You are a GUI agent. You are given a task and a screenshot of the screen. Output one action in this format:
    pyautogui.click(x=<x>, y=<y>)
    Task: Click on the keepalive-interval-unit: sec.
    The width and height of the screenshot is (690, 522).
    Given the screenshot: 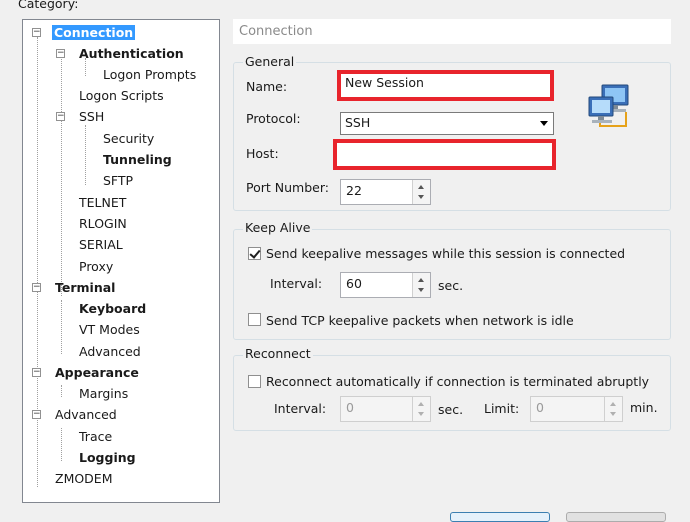 What is the action you would take?
    pyautogui.click(x=451, y=285)
    